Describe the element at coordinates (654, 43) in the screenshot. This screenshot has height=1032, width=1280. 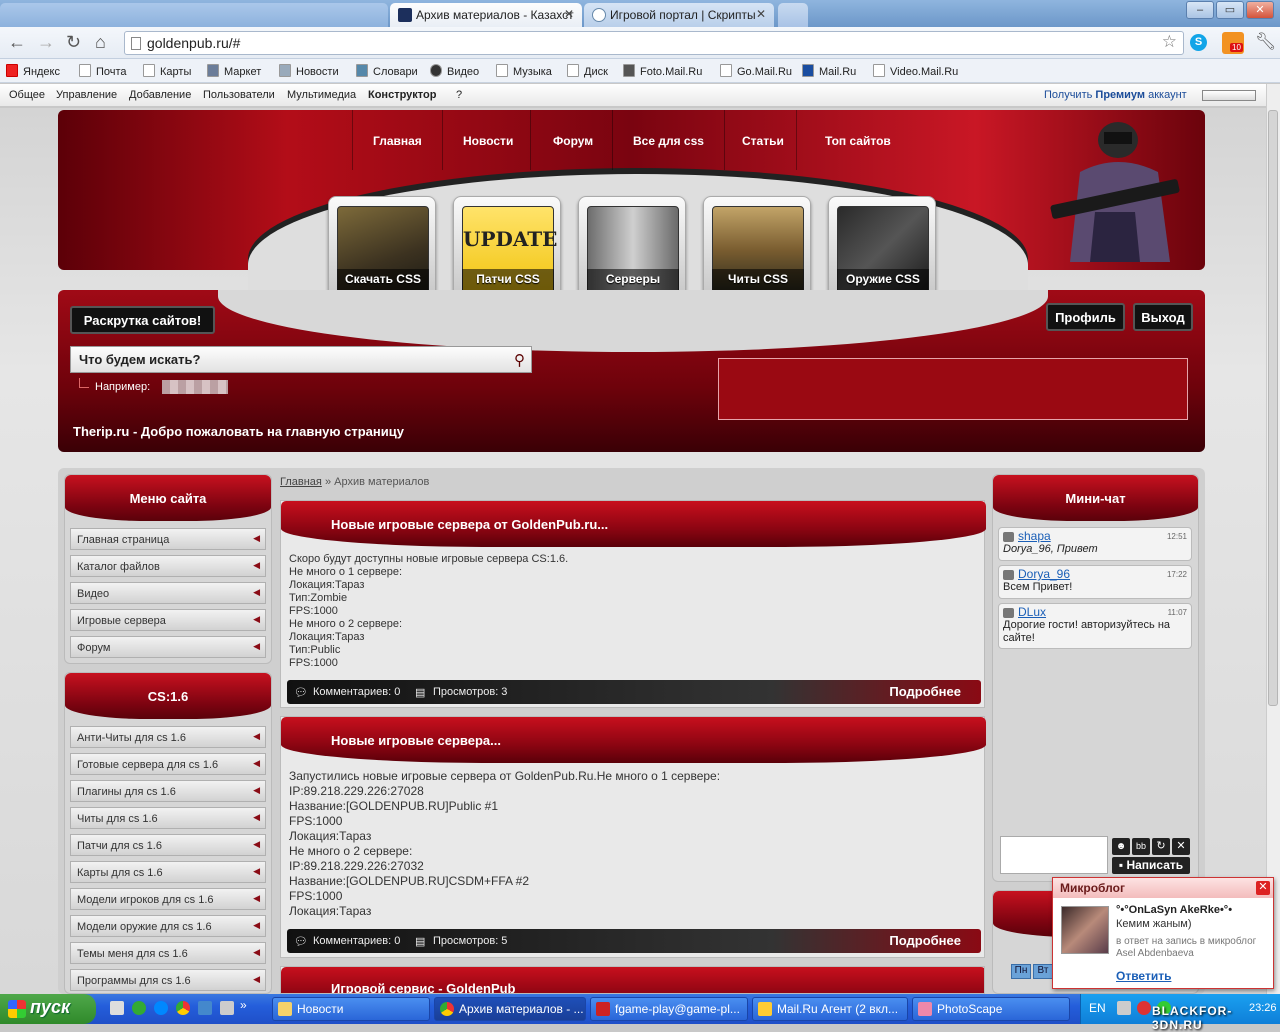
I see `address-bar: goldenpub.ru/# ☆` at that location.